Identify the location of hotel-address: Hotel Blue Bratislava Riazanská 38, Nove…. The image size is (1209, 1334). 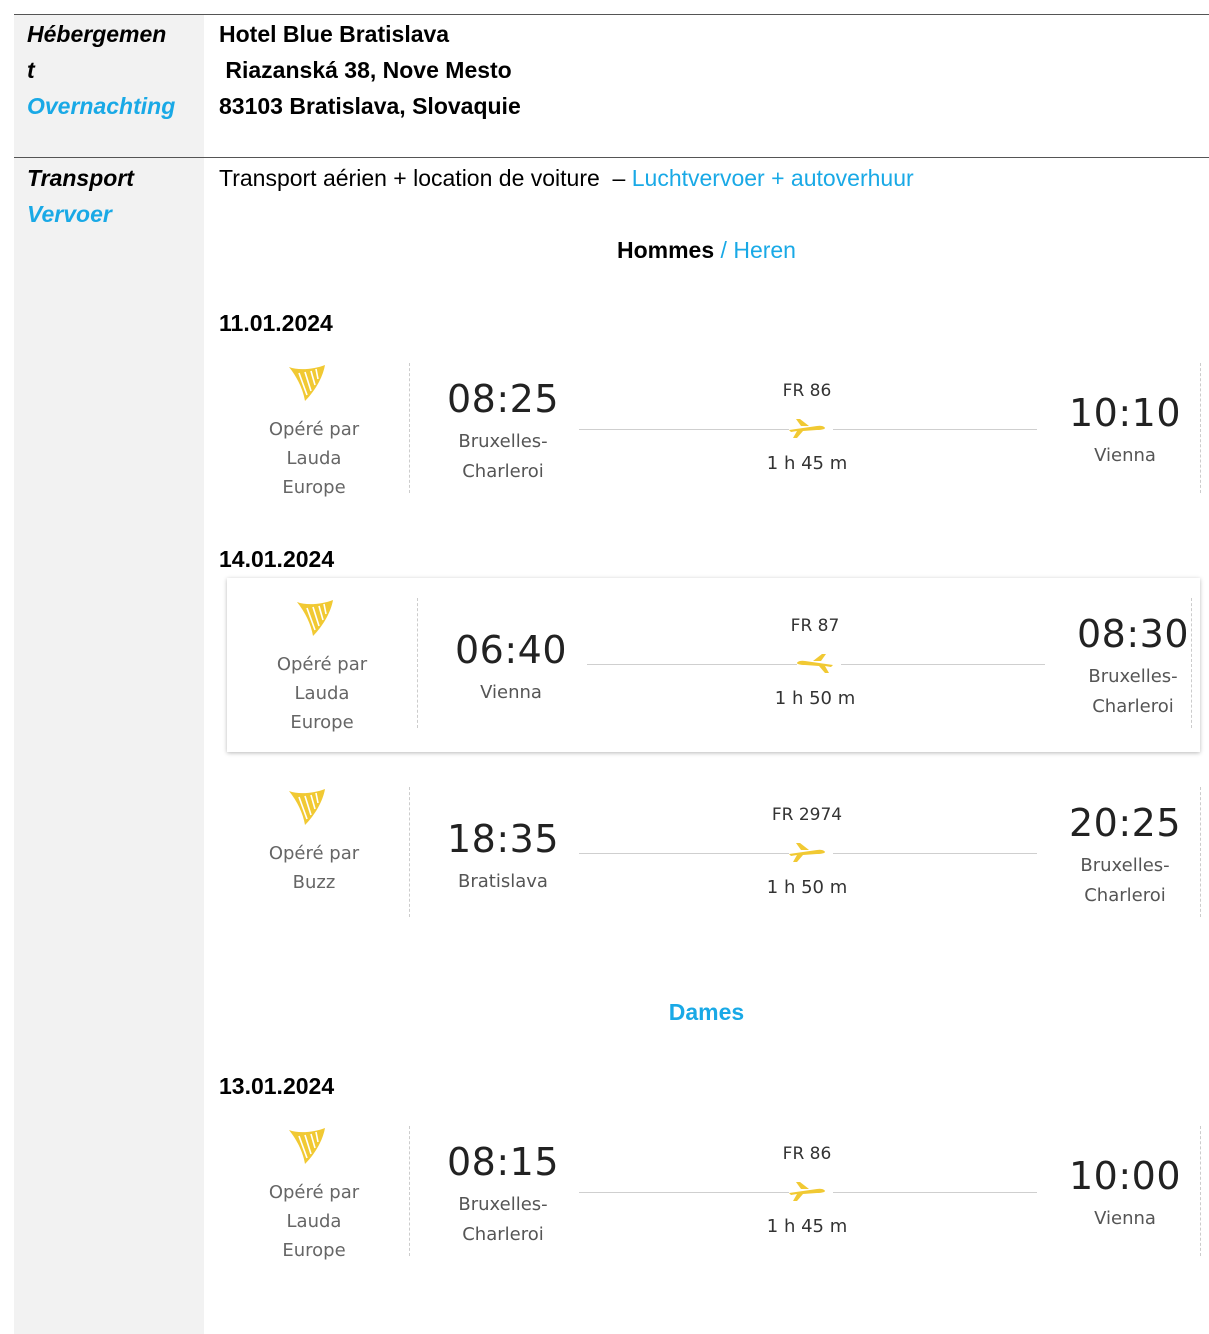
(370, 70).